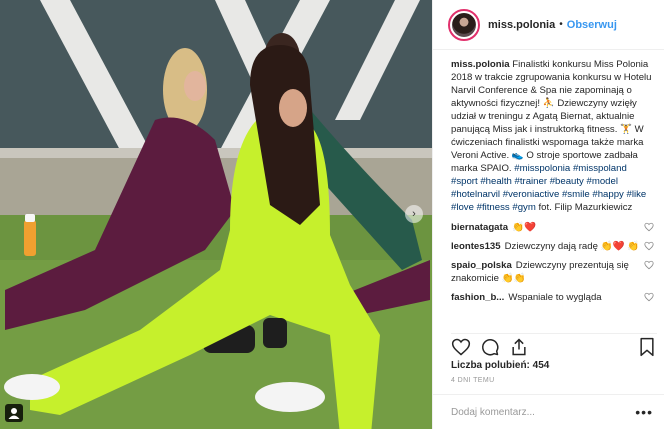 The width and height of the screenshot is (664, 429). Describe the element at coordinates (462, 207) in the screenshot. I see `caption-hashtag: #love` at that location.